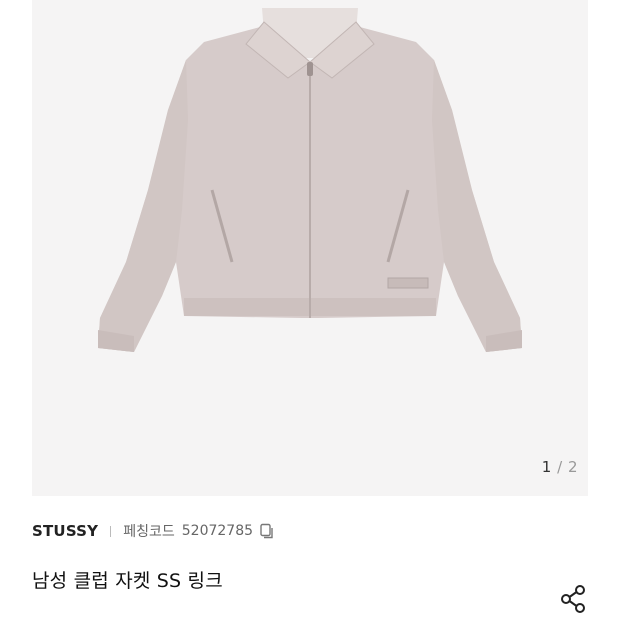  What do you see at coordinates (572, 467) in the screenshot?
I see `pager-total: 2` at bounding box center [572, 467].